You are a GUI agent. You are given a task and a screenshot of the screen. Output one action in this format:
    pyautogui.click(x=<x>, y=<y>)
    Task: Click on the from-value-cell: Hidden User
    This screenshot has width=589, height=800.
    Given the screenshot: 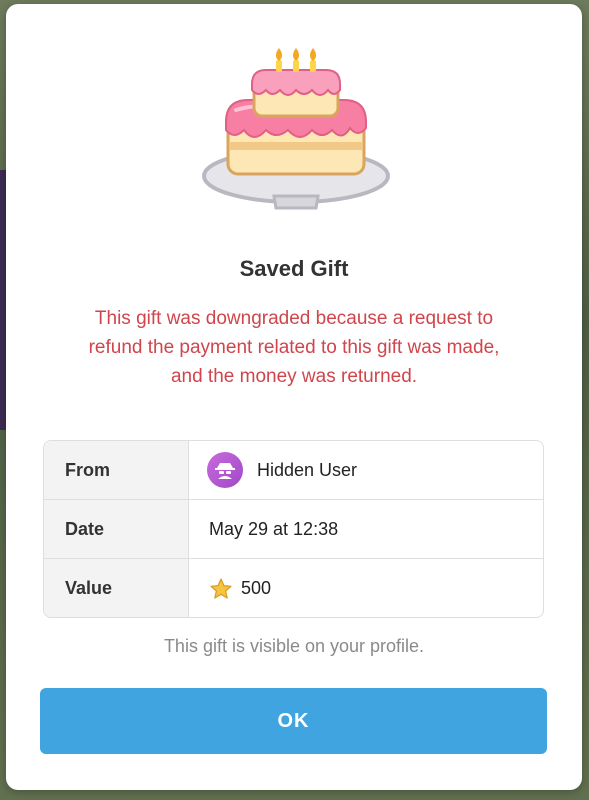 What is the action you would take?
    pyautogui.click(x=366, y=470)
    